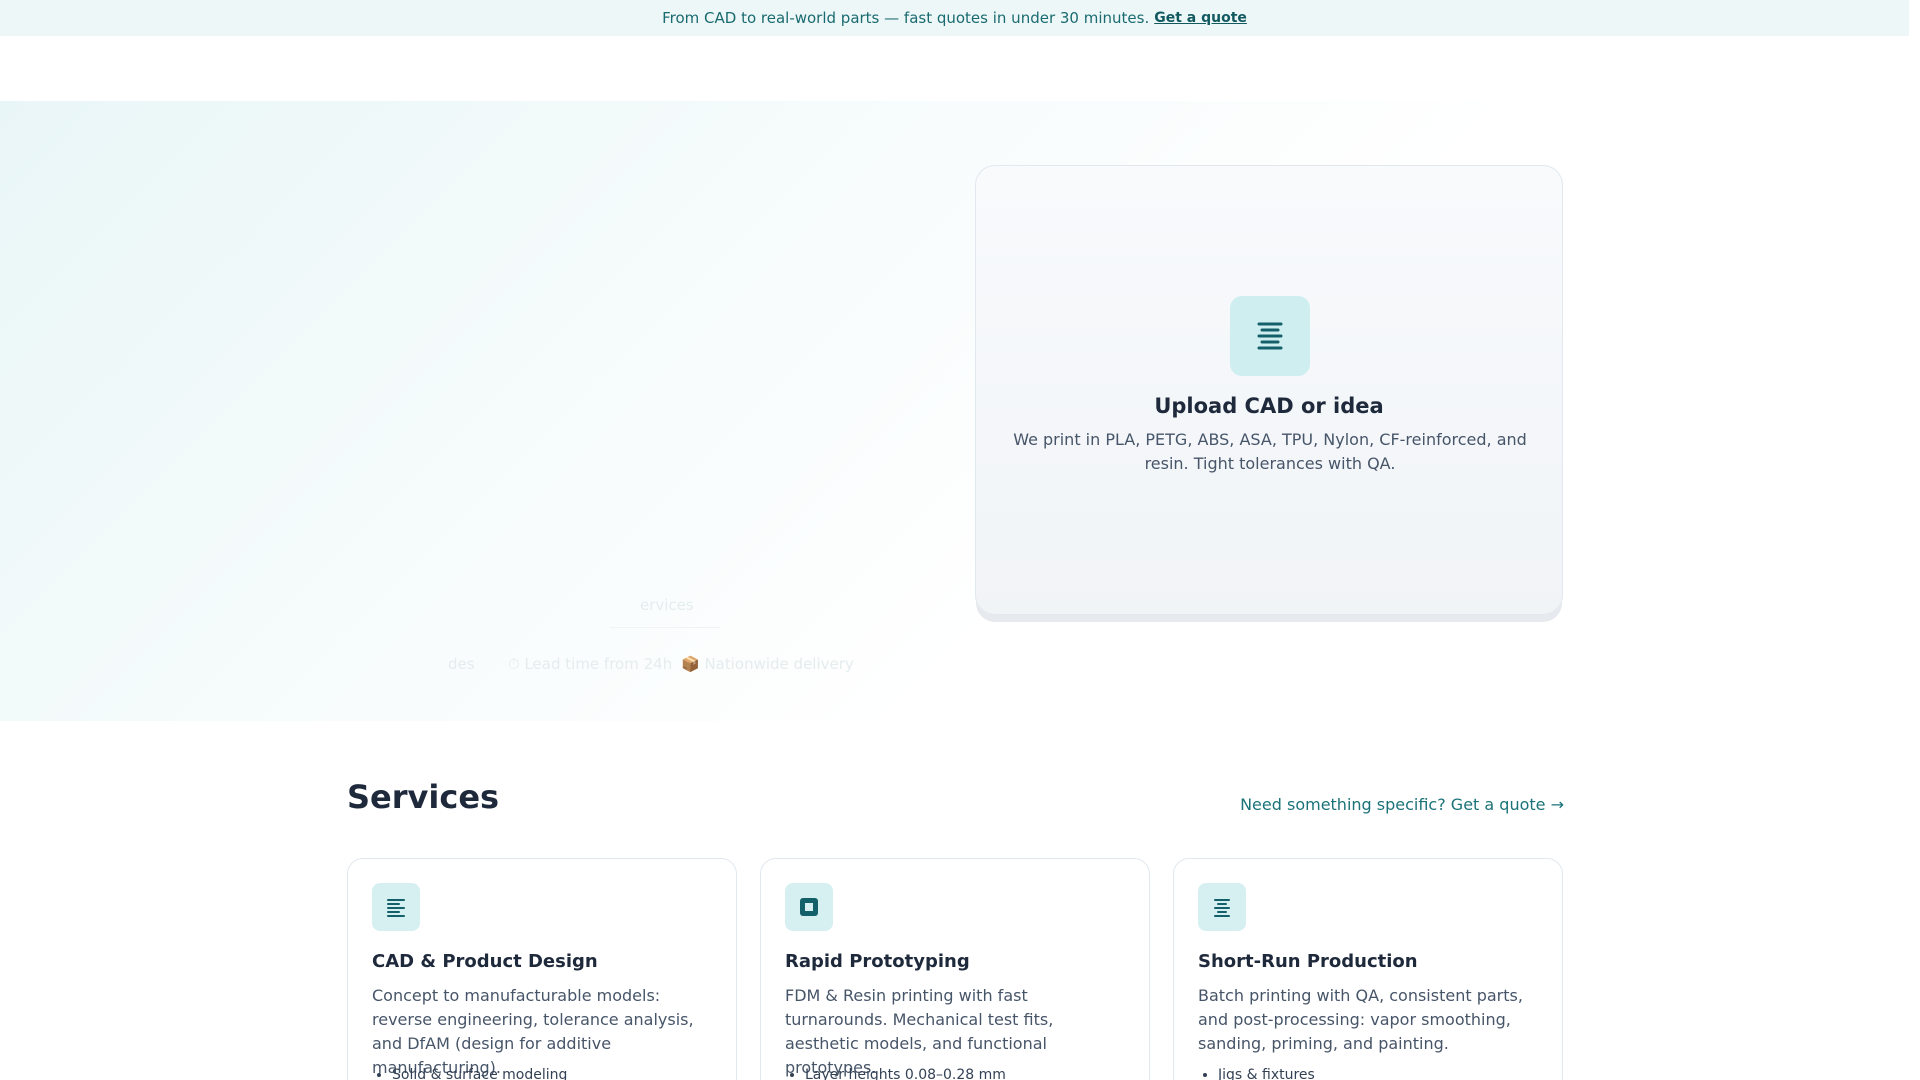  I want to click on service-card-title: Rapid Prototyping, so click(877, 961).